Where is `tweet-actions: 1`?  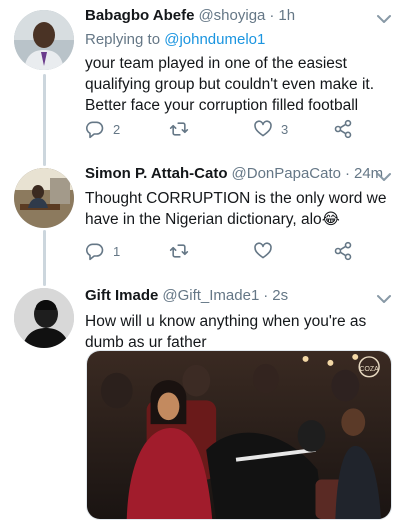 tweet-actions: 1 is located at coordinates (230, 251).